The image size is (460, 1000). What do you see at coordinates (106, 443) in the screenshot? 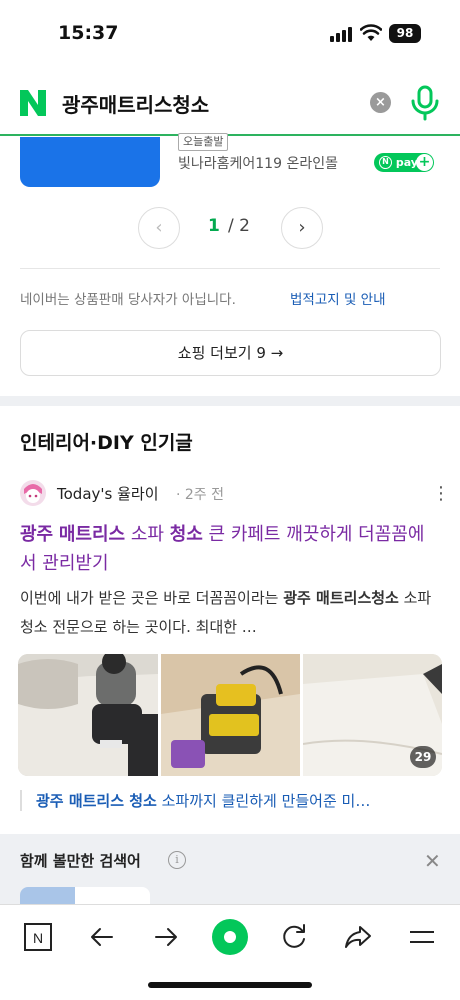
I see `section-title: 인테리어·DIY 인기글` at bounding box center [106, 443].